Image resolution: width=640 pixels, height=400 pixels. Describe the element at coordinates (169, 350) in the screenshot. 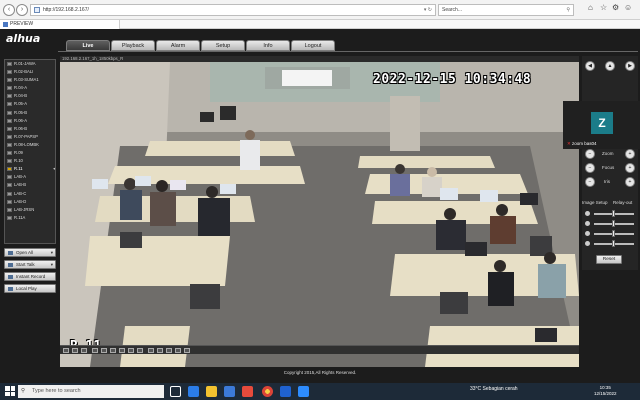

I see `zoom-icon` at that location.